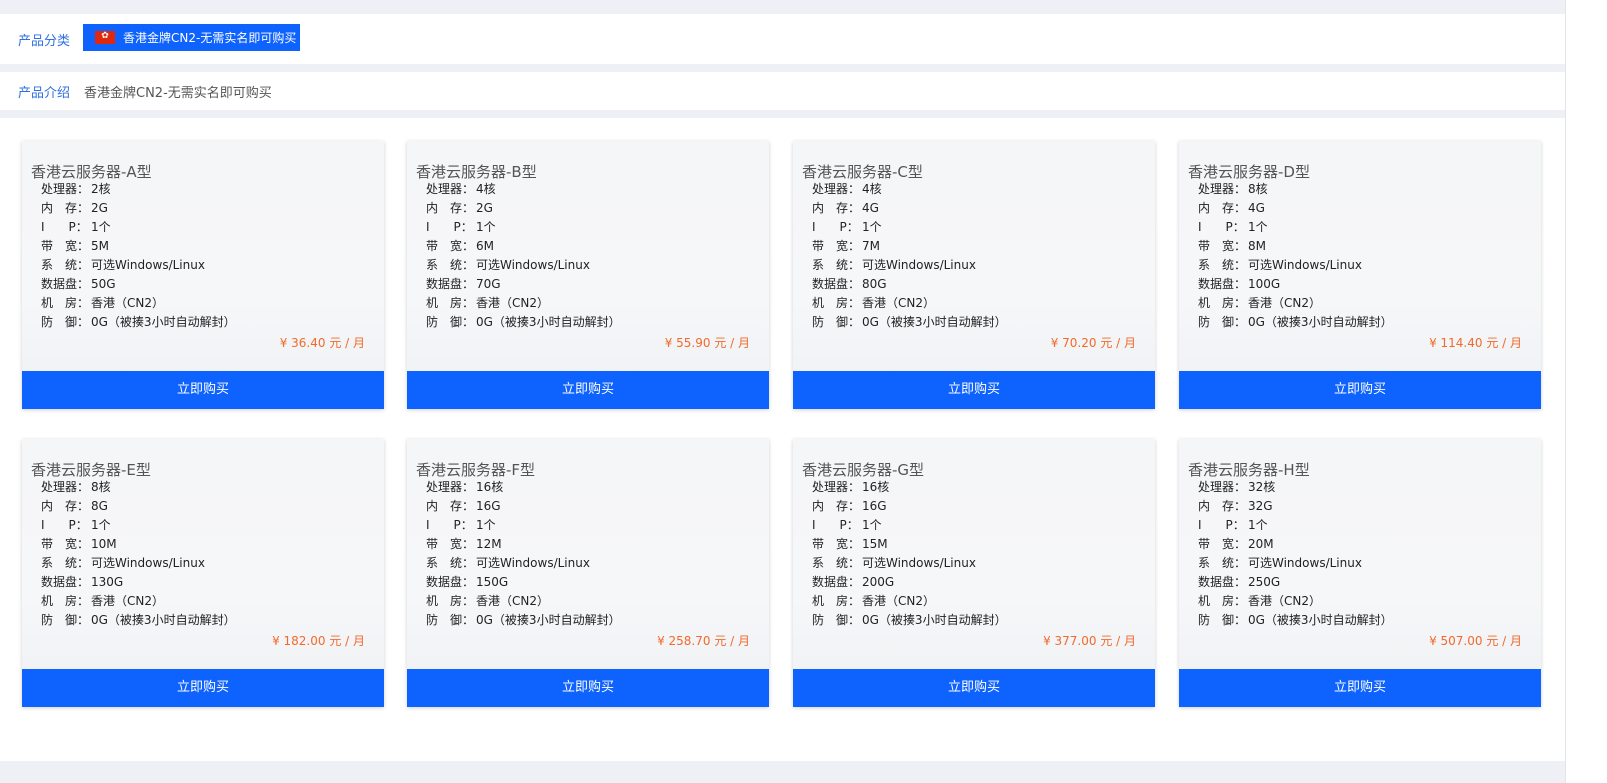 Image resolution: width=1607 pixels, height=783 pixels. I want to click on spec-label-disk: 数据盘：, so click(836, 582).